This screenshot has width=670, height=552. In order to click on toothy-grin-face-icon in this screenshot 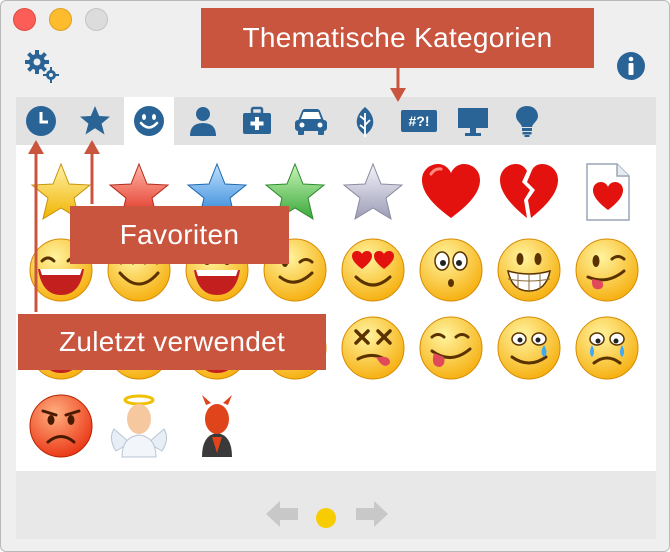, I will do `click(529, 270)`.